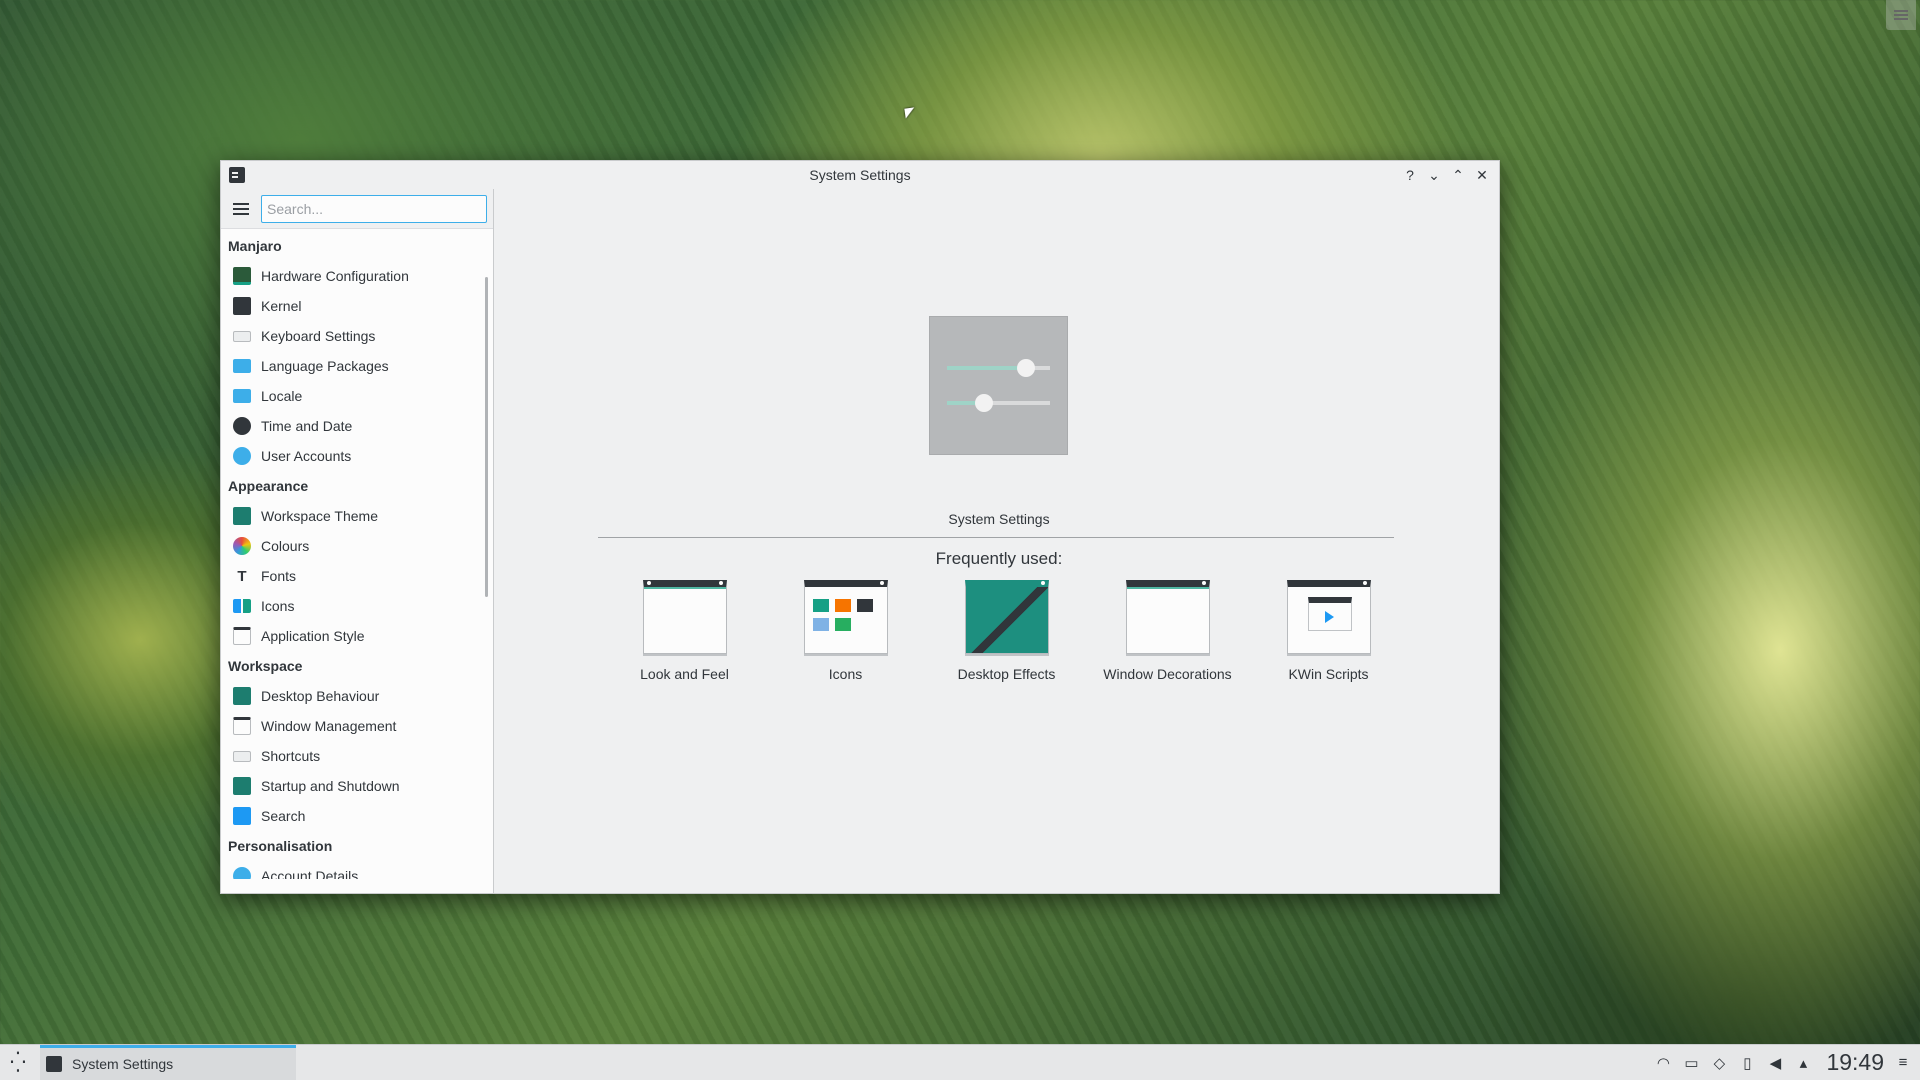  What do you see at coordinates (278, 606) in the screenshot?
I see `sidebar-item-label: Icons` at bounding box center [278, 606].